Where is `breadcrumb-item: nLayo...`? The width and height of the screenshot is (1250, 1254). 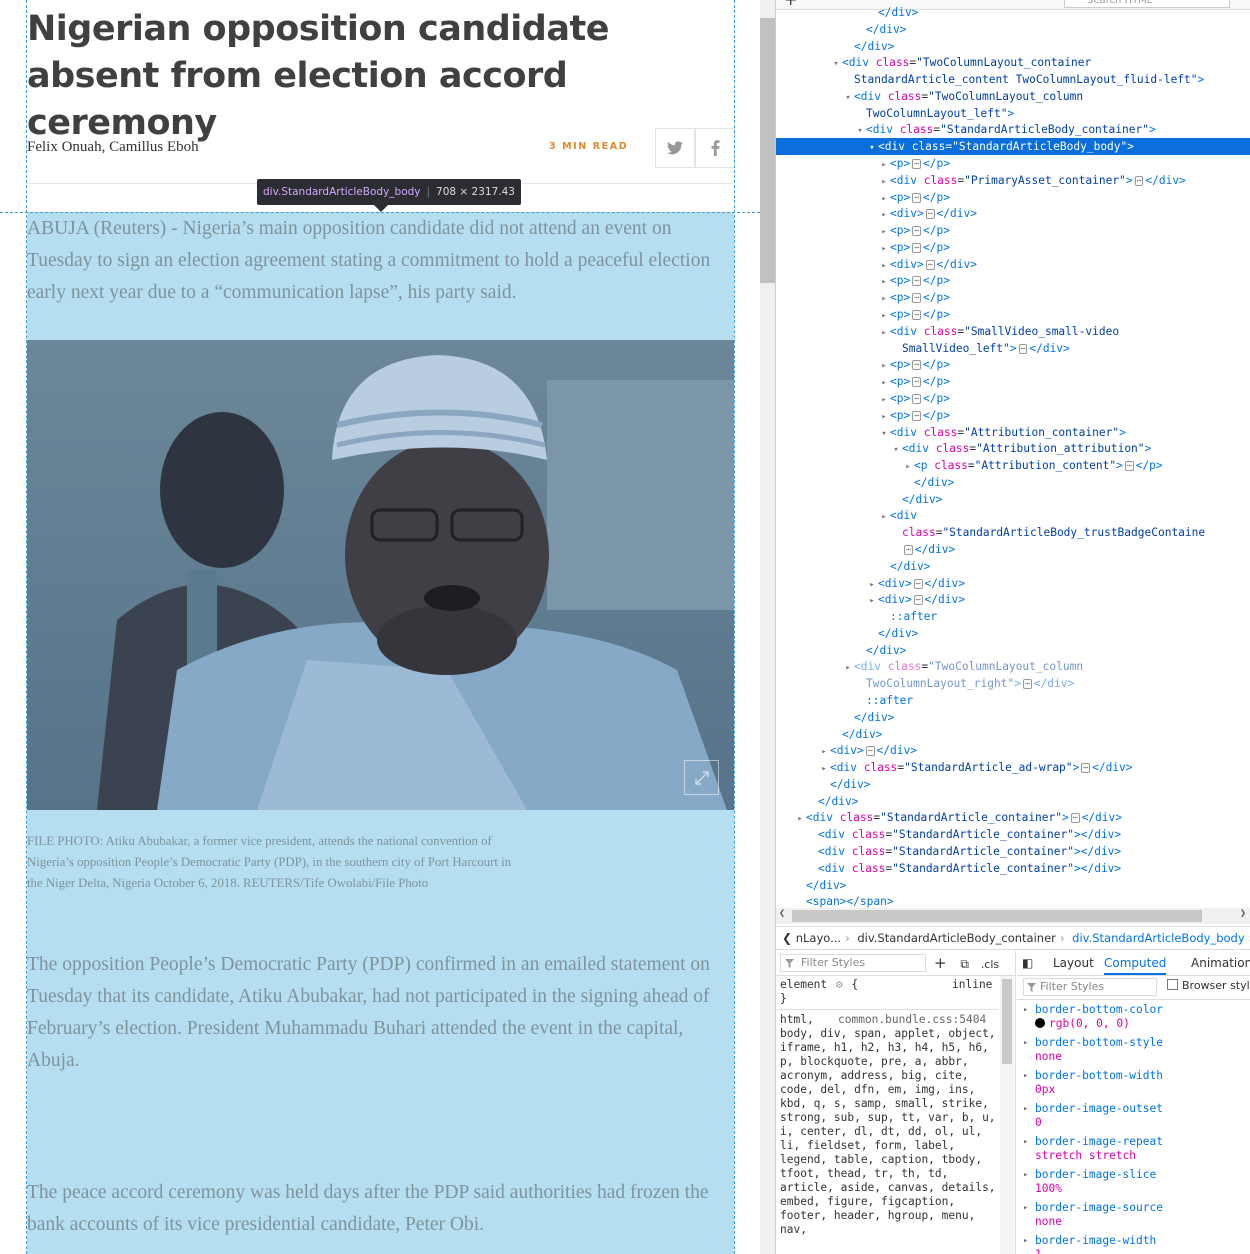 breadcrumb-item: nLayo... is located at coordinates (818, 938).